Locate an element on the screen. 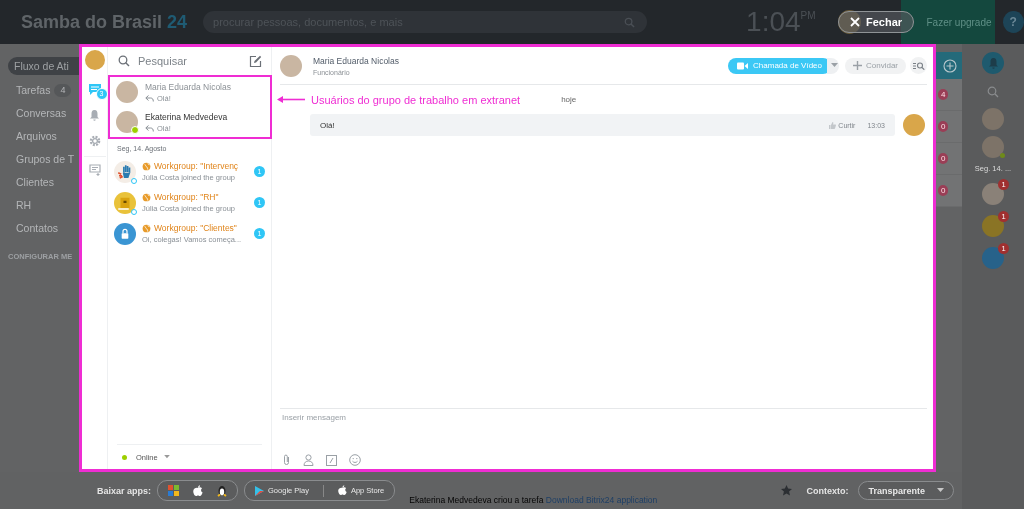  menu-item: Tarefas 4 is located at coordinates (39, 90).